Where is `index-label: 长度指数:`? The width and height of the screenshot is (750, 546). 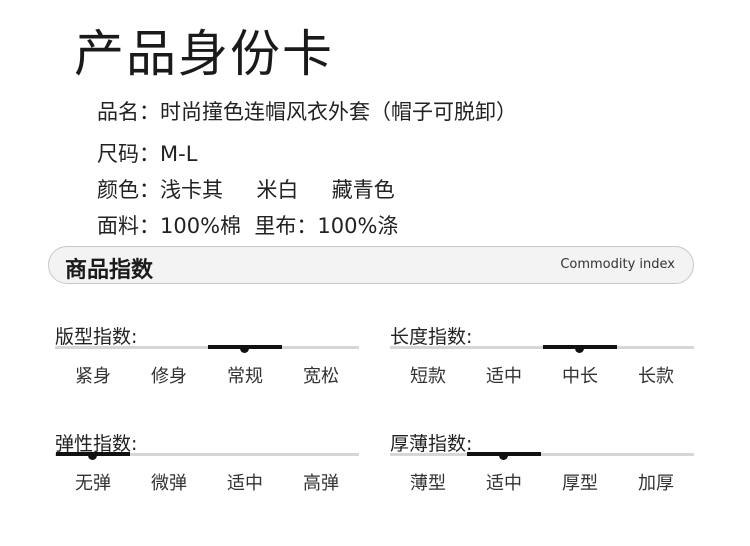
index-label: 长度指数: is located at coordinates (431, 337).